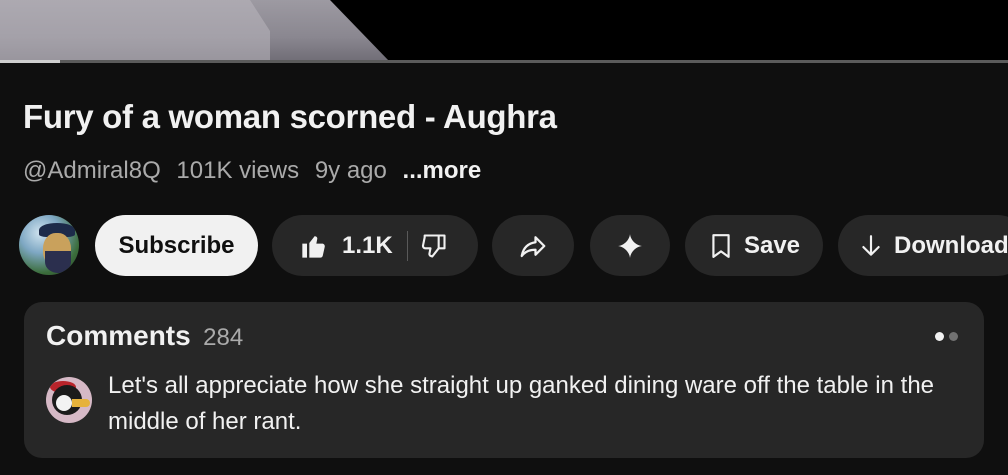  I want to click on subscribe-button: Subscribe, so click(176, 245).